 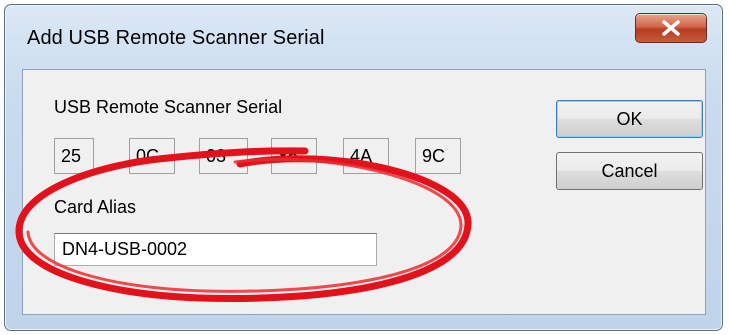 I want to click on serial-byte-field: 25, so click(x=74, y=156).